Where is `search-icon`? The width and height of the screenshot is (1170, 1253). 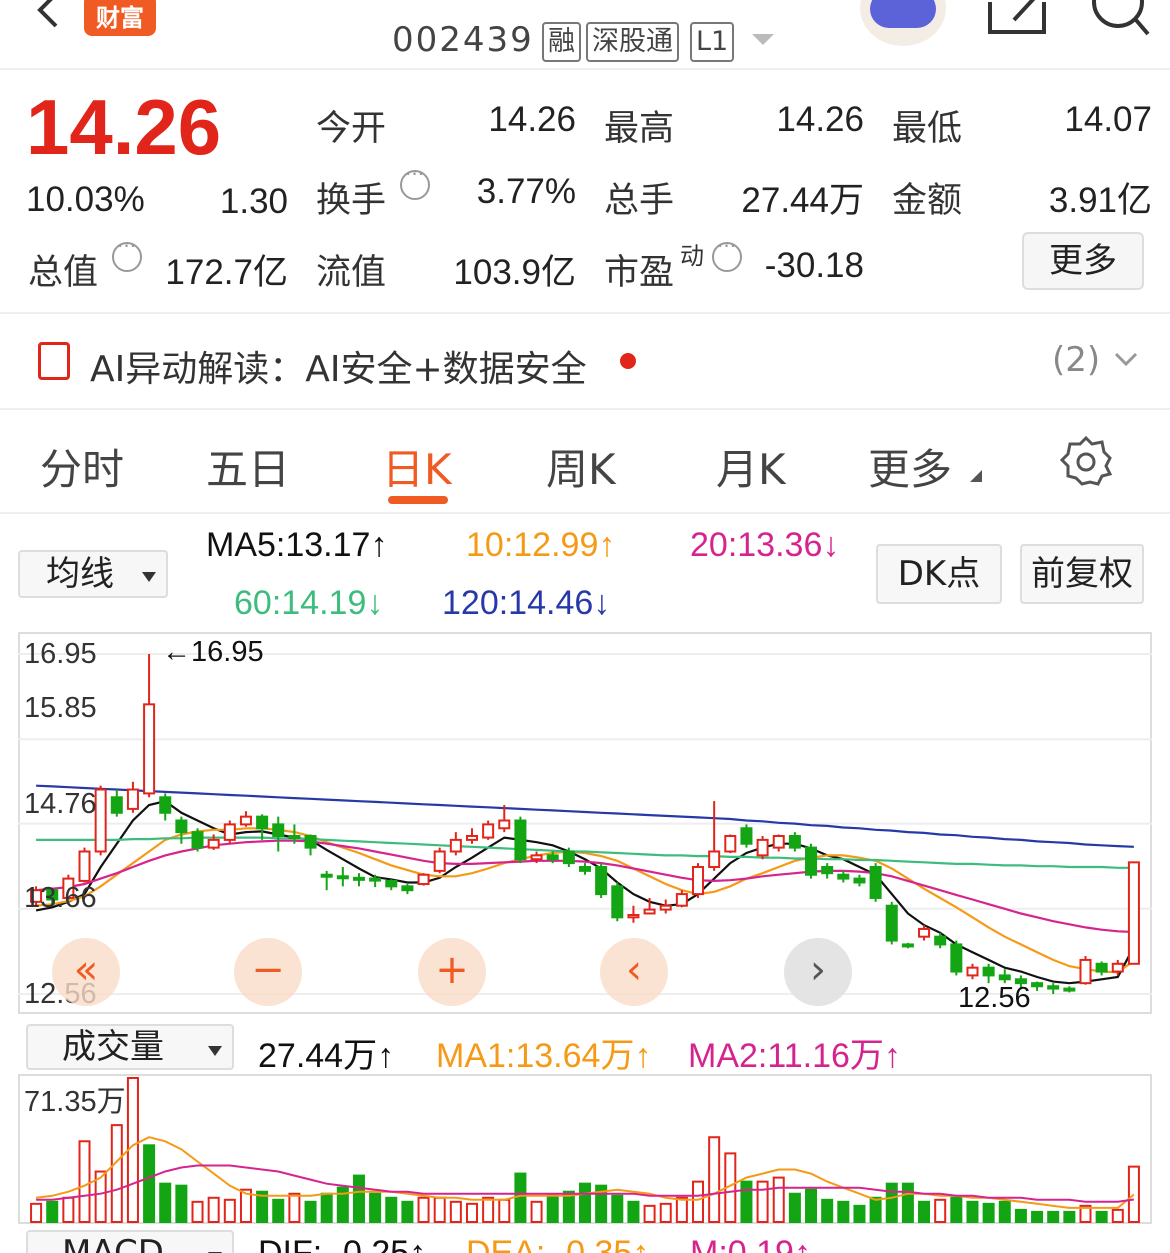 search-icon is located at coordinates (1120, 19).